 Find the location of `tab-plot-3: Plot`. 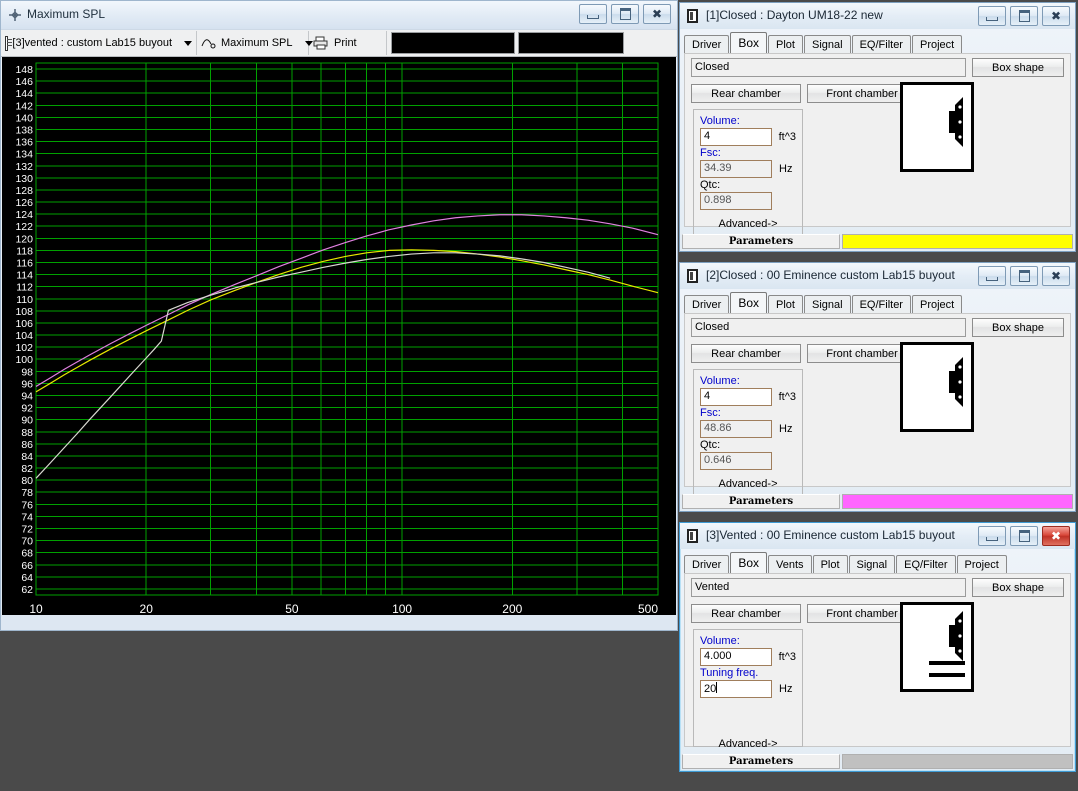

tab-plot-3: Plot is located at coordinates (830, 564).